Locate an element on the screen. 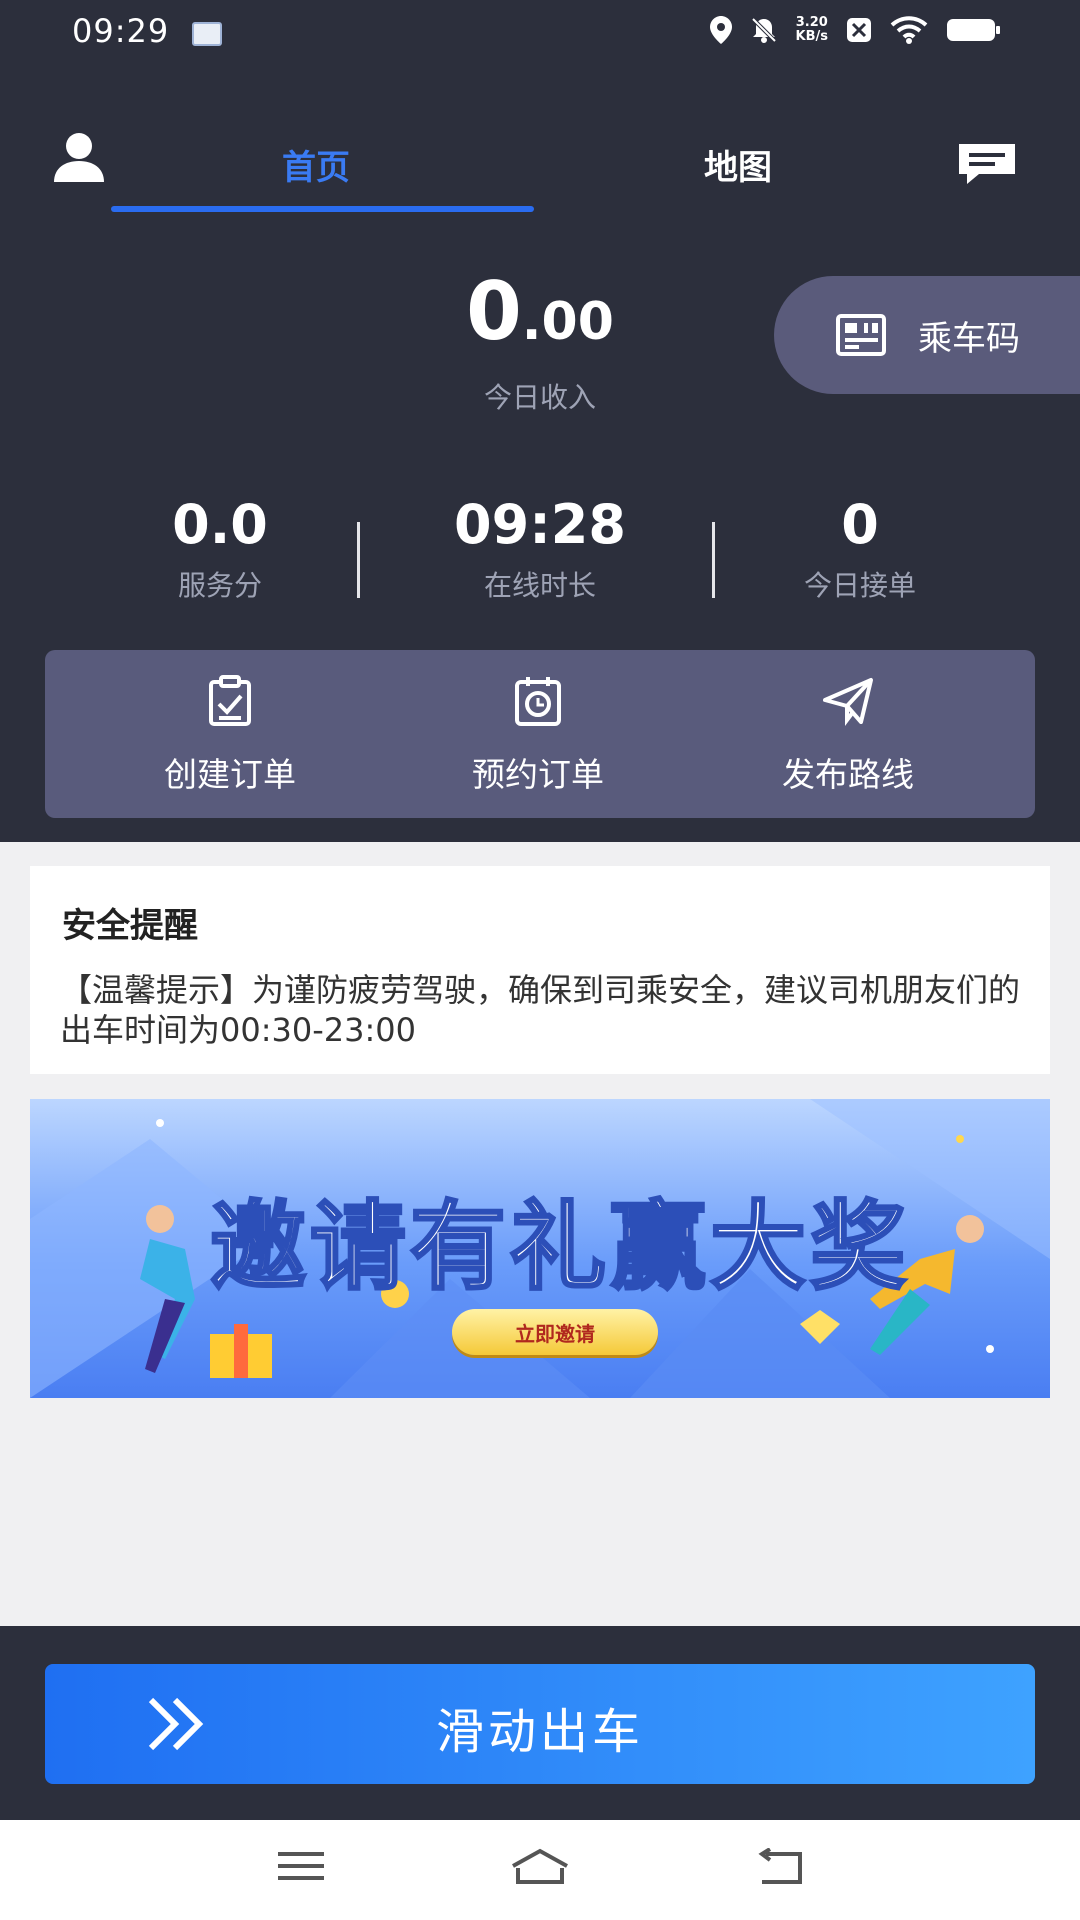 Image resolution: width=1080 pixels, height=1920 pixels. invite-now-button: 立即邀请 is located at coordinates (555, 1332).